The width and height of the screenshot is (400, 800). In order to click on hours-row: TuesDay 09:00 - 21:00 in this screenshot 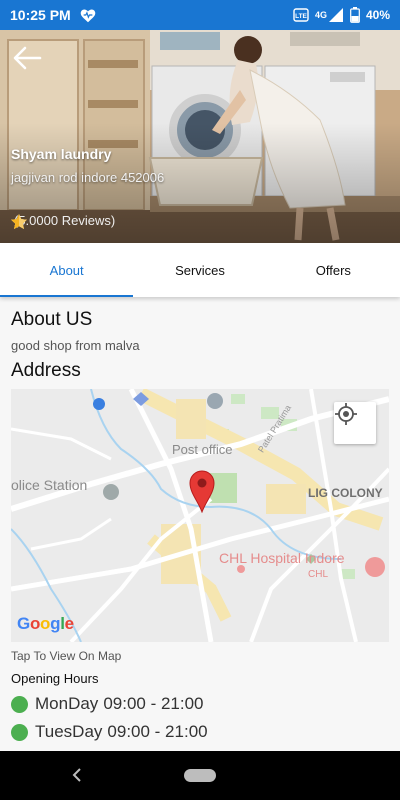, I will do `click(109, 732)`.